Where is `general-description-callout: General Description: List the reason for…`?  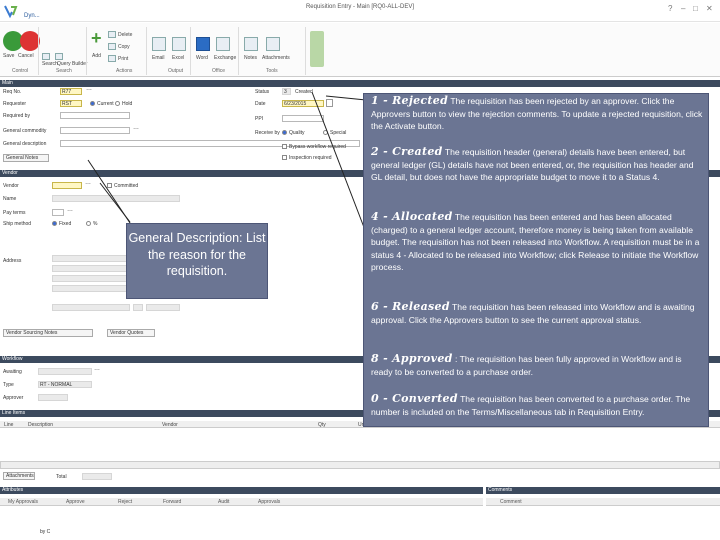
general-description-callout: General Description: List the reason for… is located at coordinates (197, 261).